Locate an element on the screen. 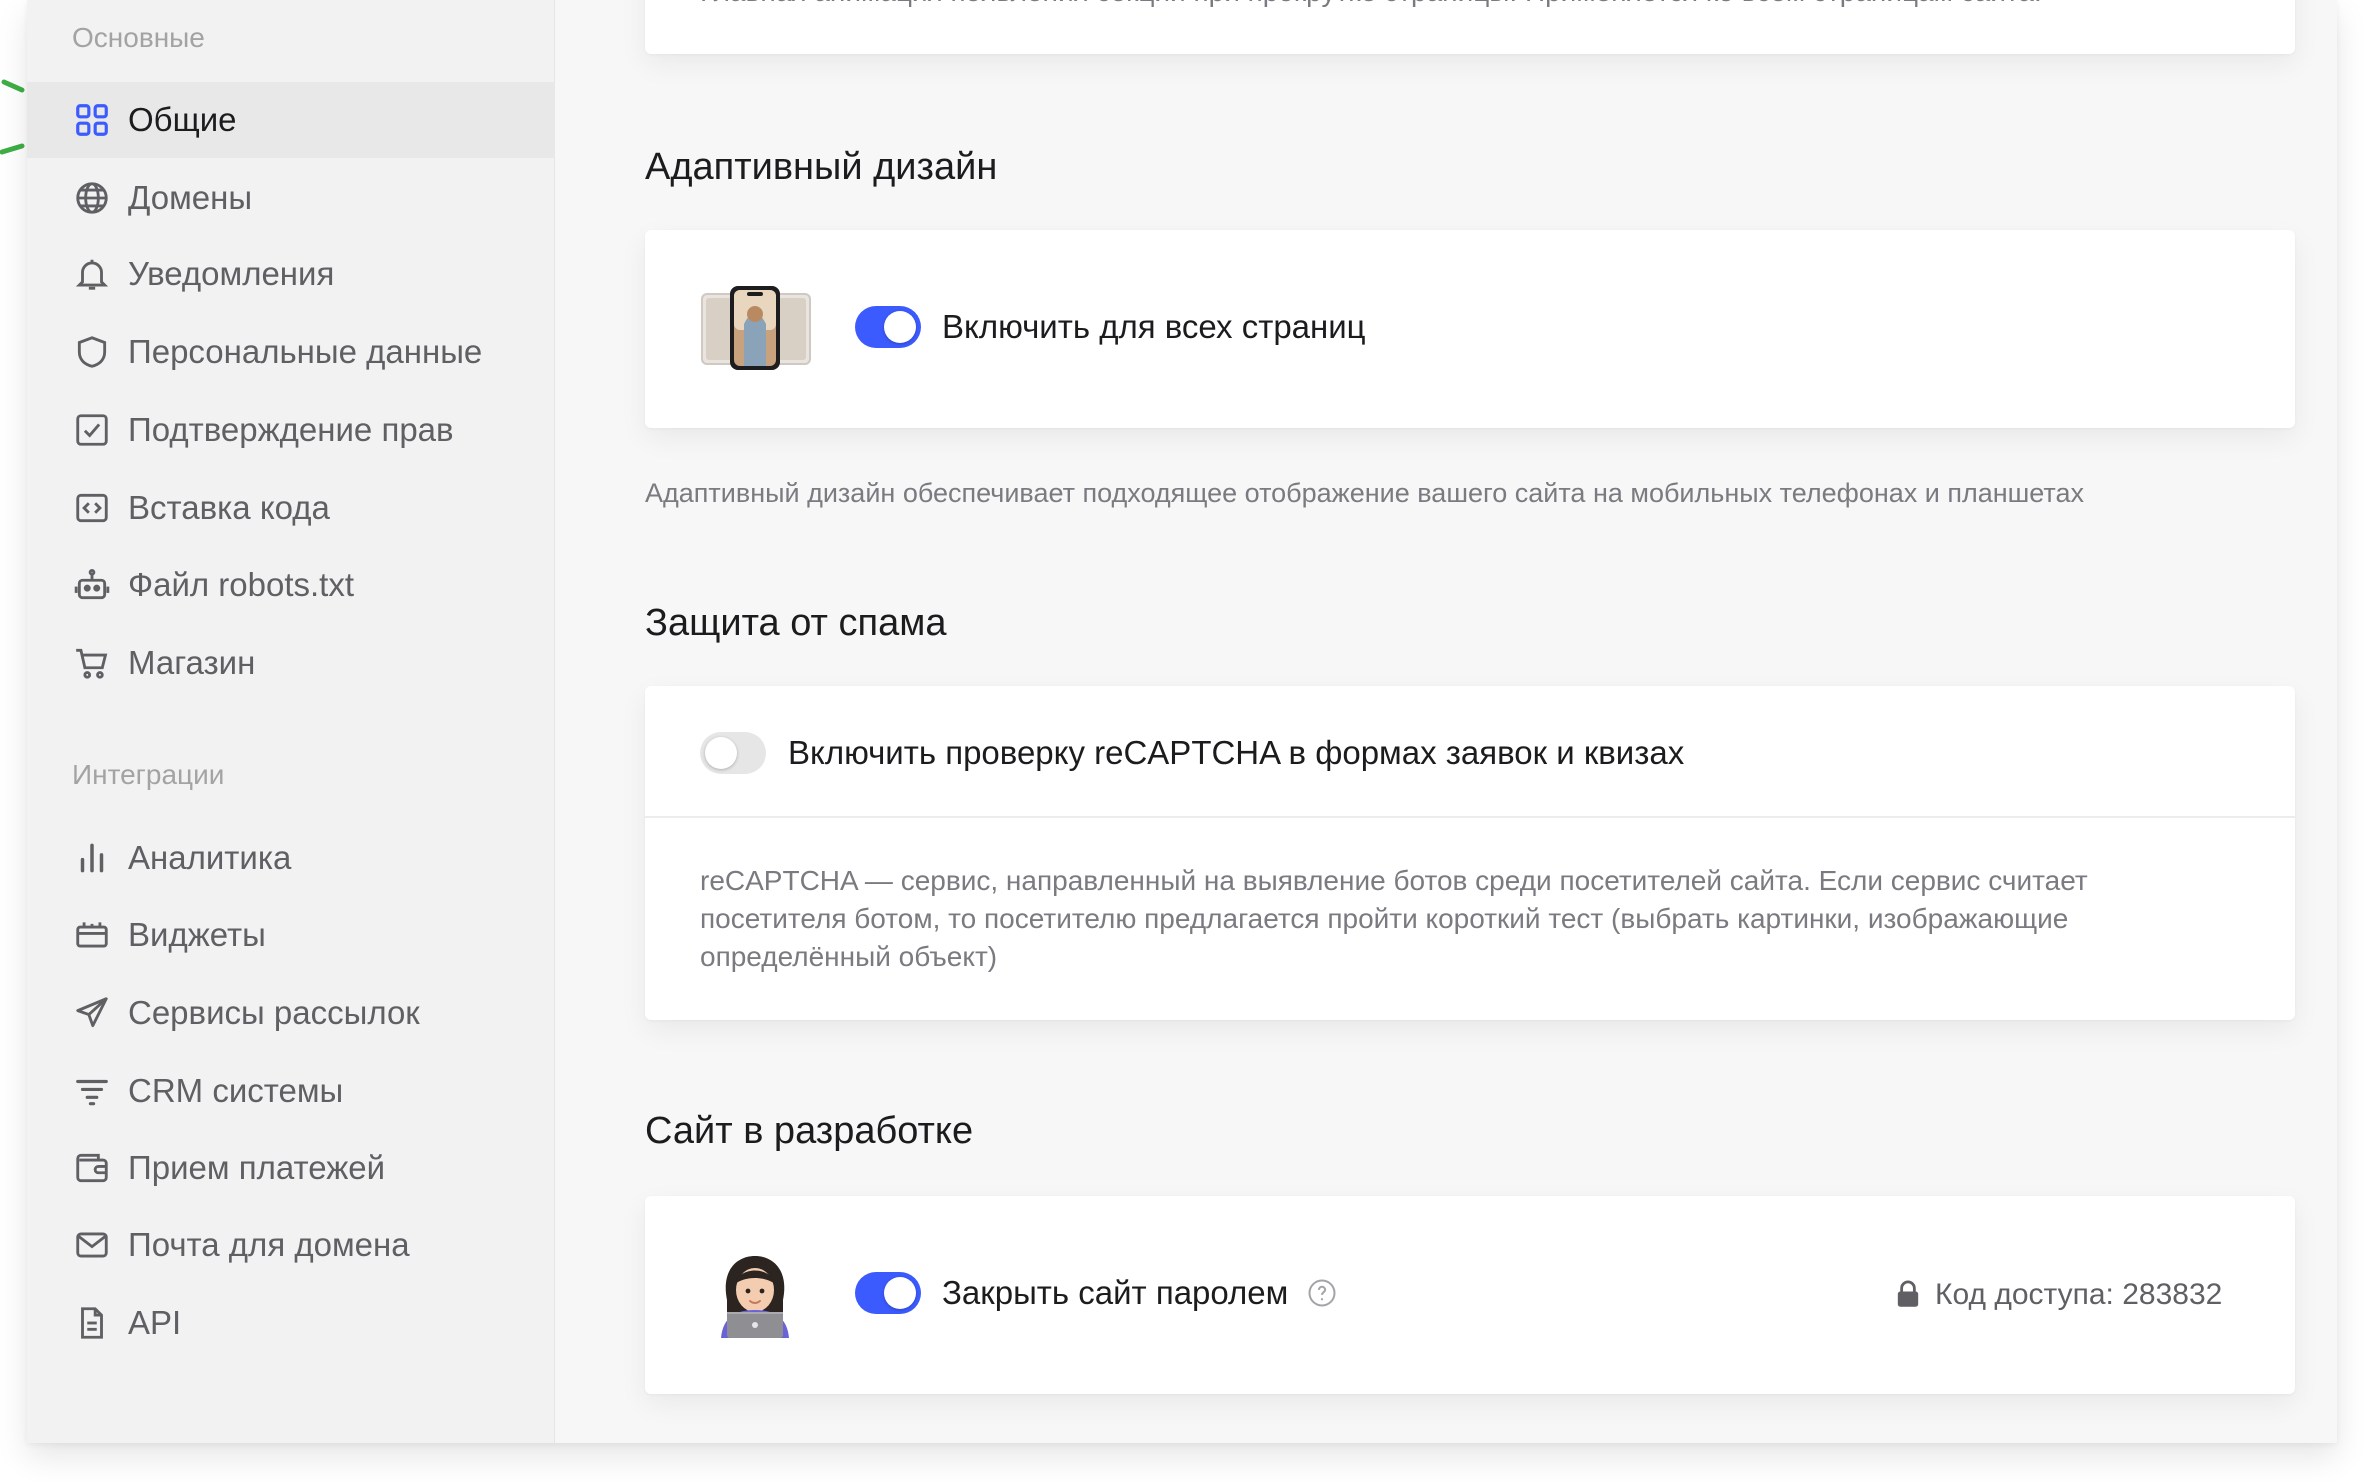 Image resolution: width=2364 pixels, height=1482 pixels. sidebar-item-notifications: Уведомления is located at coordinates (291, 274).